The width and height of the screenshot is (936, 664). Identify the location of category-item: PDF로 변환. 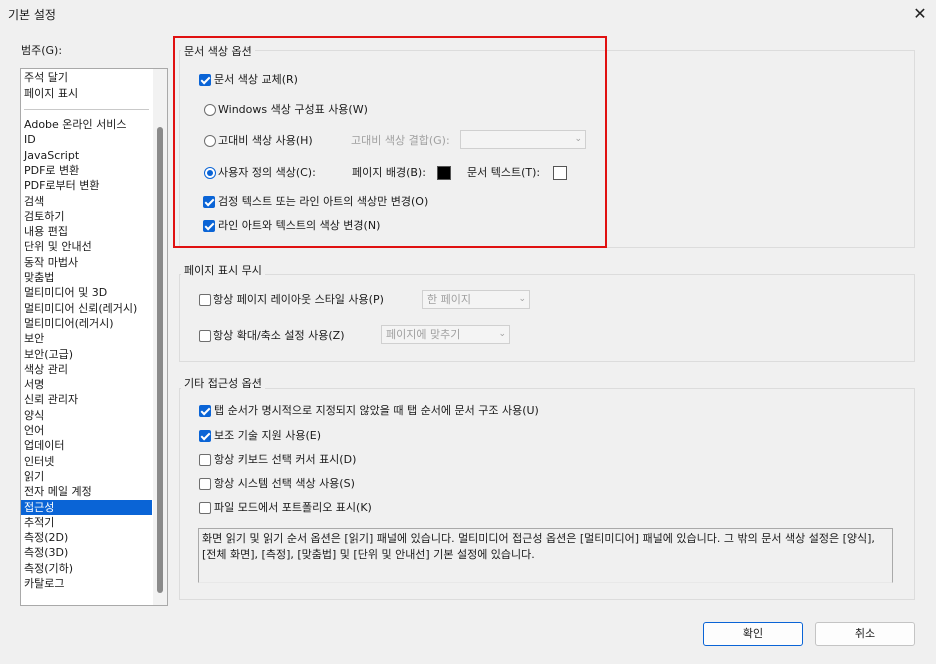
(86, 170).